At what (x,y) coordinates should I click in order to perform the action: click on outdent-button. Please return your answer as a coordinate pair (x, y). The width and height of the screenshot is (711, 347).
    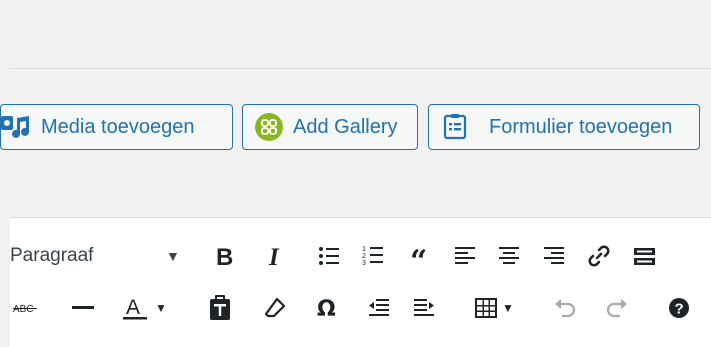
    Looking at the image, I should click on (379, 308).